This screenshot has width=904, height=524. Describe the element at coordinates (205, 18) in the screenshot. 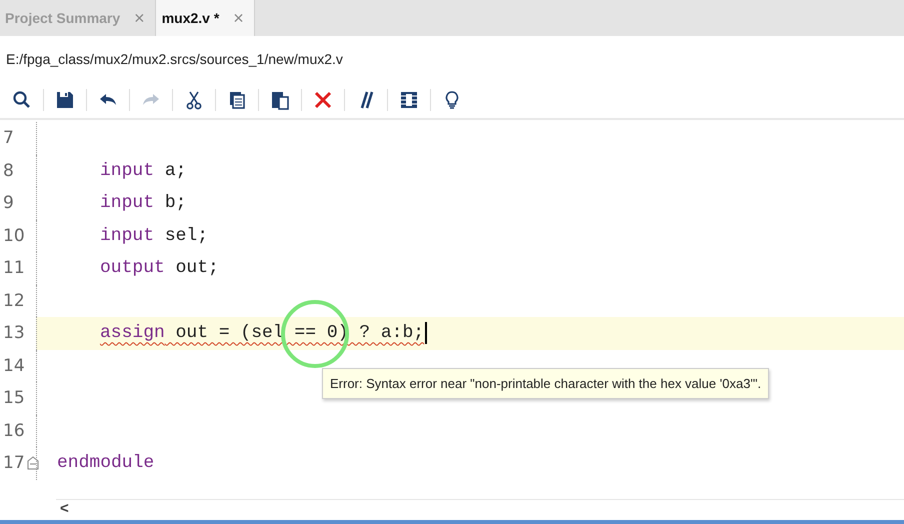

I see `editor-tab: mux2.v * ×` at that location.